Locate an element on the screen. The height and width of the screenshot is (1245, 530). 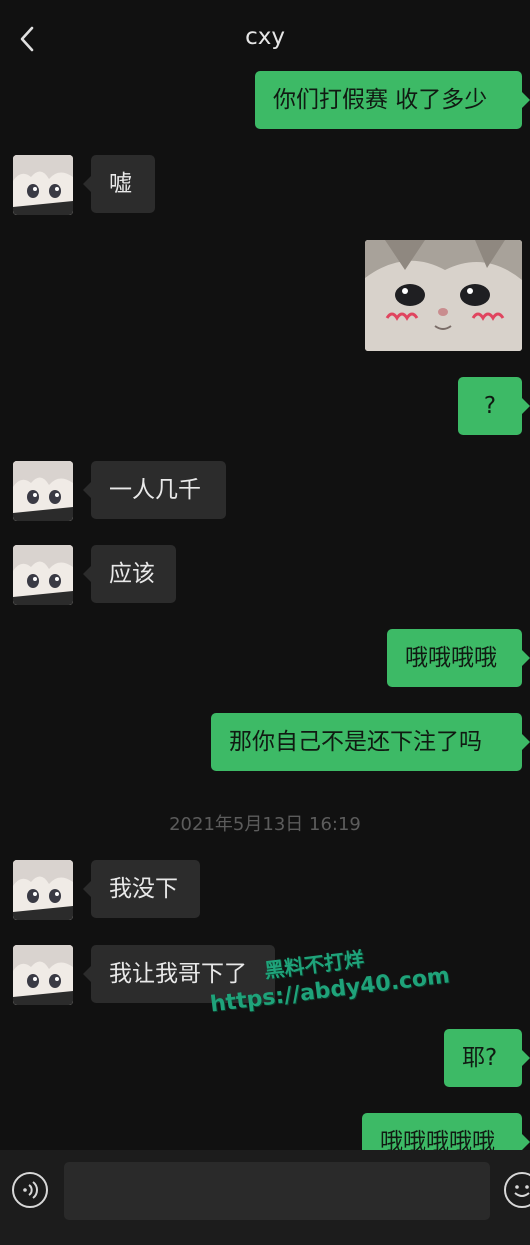
message-bubble-incoming: 嘘 is located at coordinates (119, 184).